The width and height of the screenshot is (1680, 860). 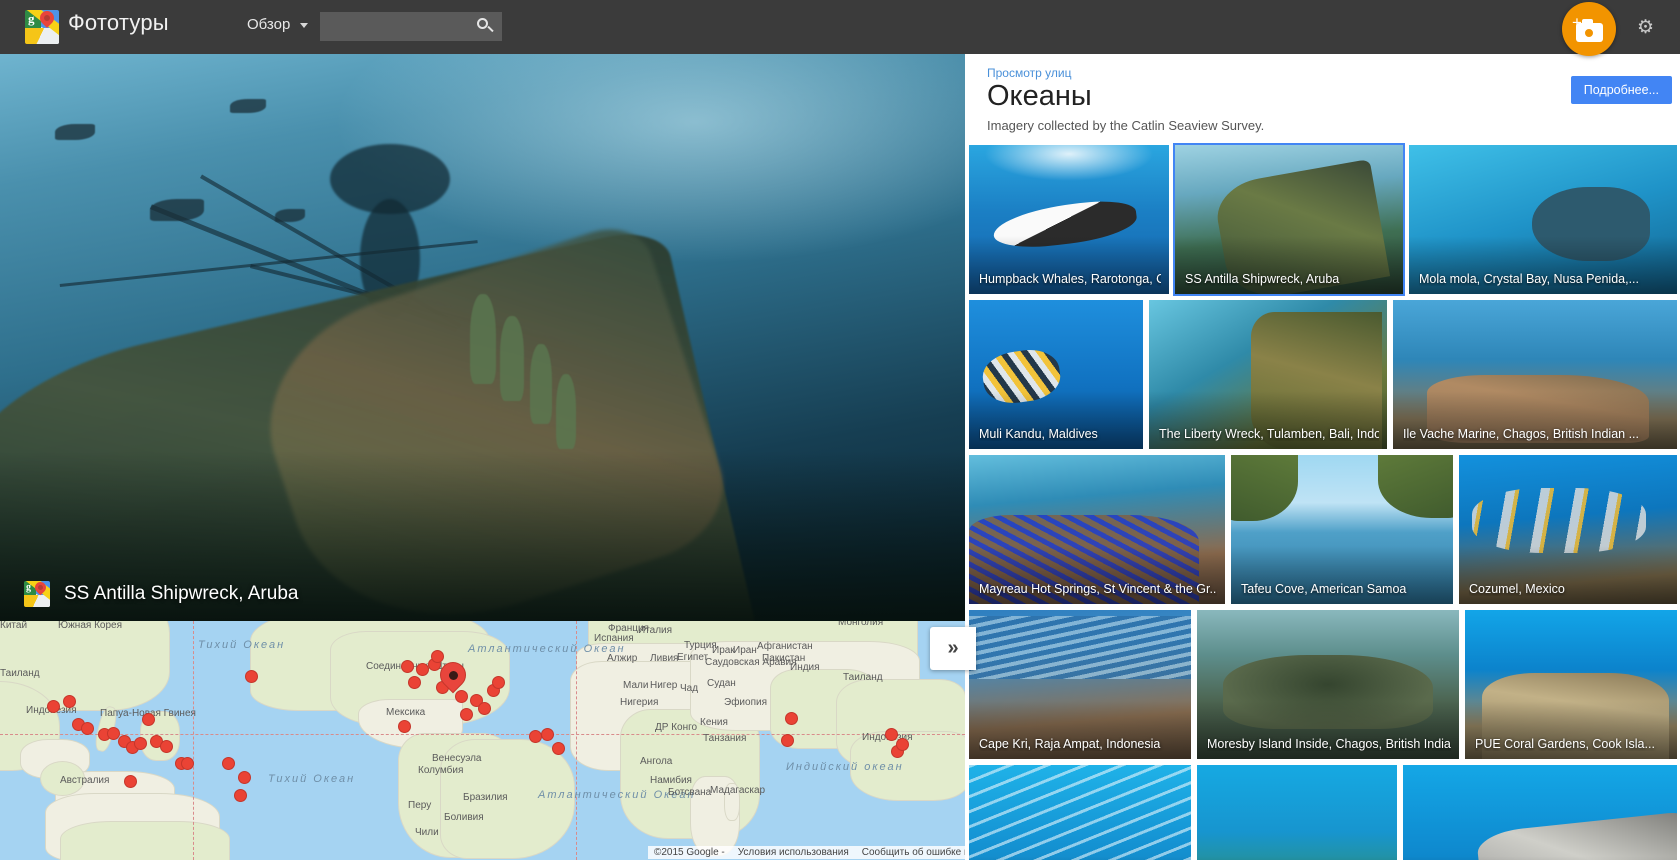 What do you see at coordinates (910, 852) in the screenshot?
I see `map-report-error-link: Сообщить об ошибке на карте` at bounding box center [910, 852].